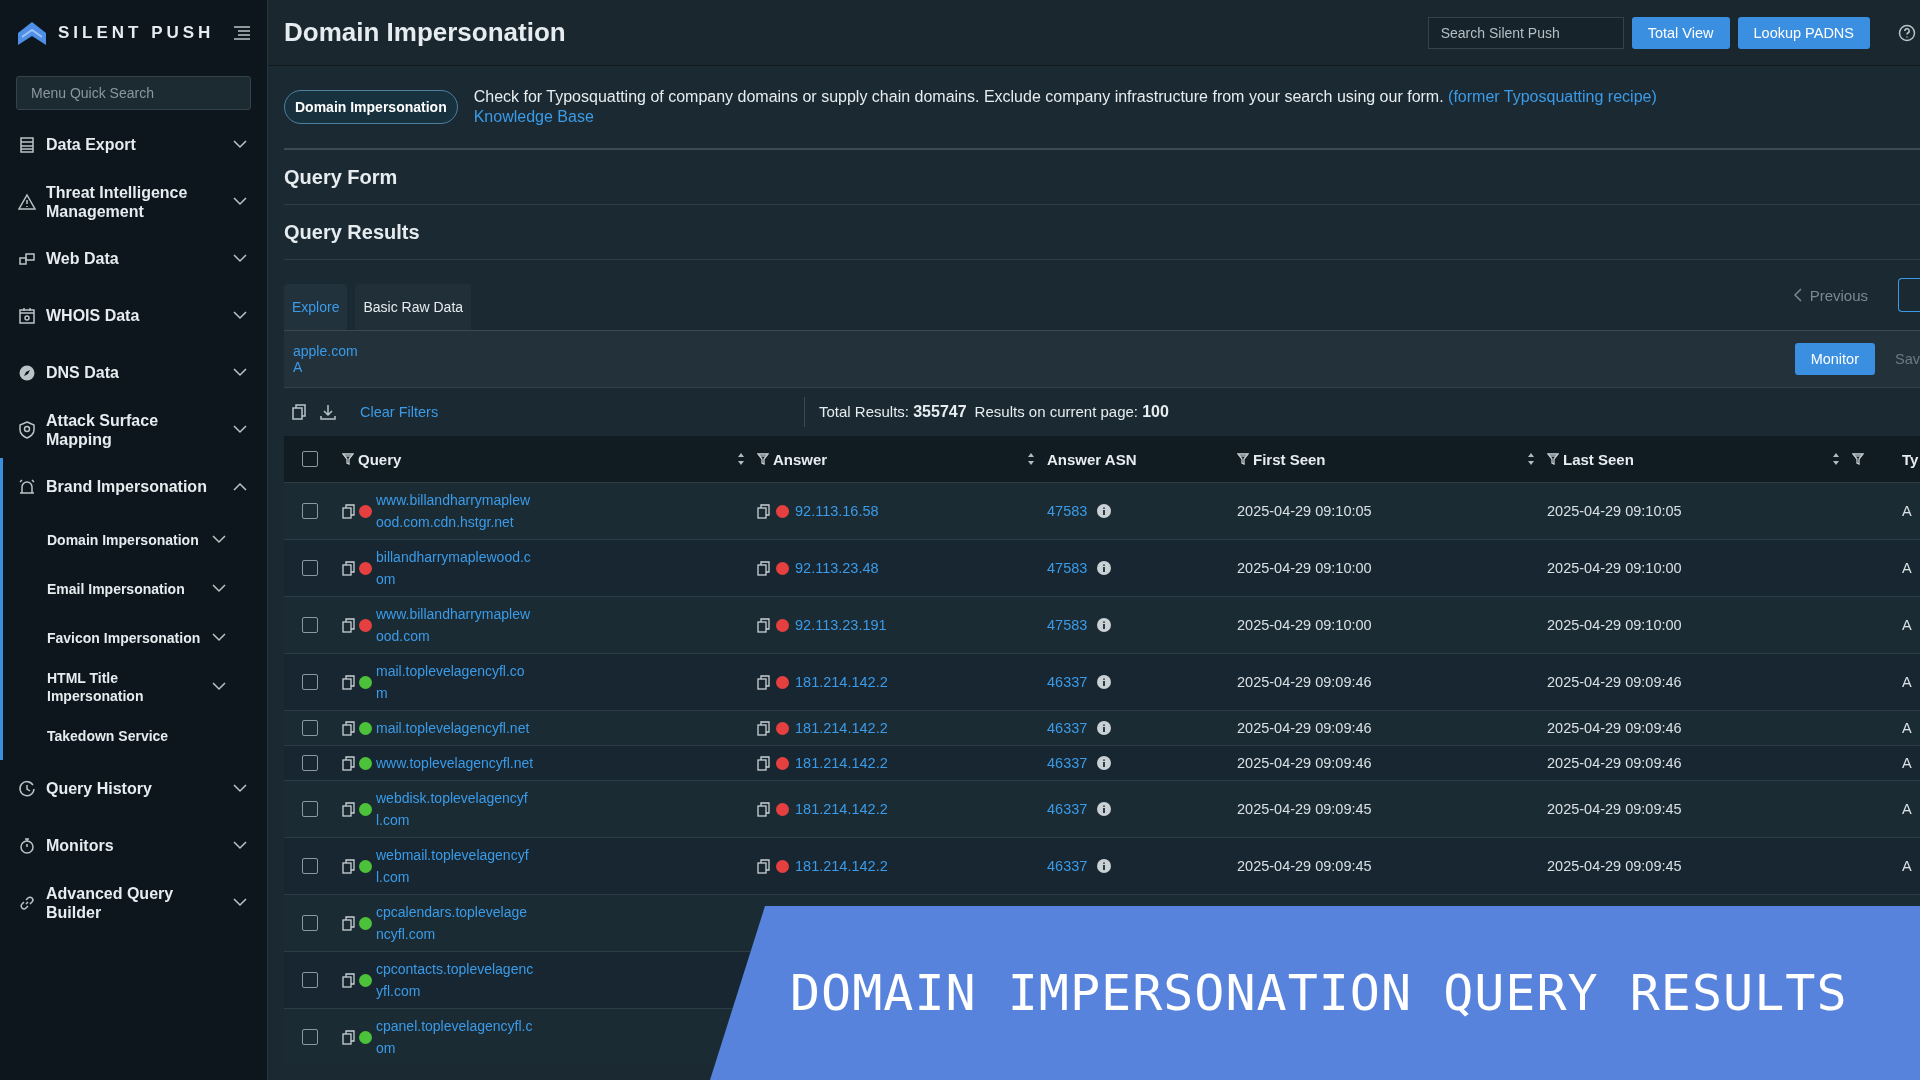  Describe the element at coordinates (135, 588) in the screenshot. I see `submenu-item: Email Impersonation` at that location.